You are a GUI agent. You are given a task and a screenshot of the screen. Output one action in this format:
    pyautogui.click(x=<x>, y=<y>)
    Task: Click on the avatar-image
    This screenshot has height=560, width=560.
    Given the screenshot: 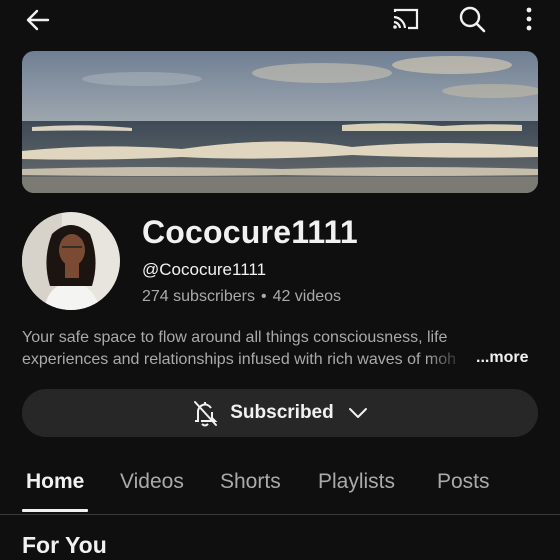 What is the action you would take?
    pyautogui.click(x=71, y=261)
    